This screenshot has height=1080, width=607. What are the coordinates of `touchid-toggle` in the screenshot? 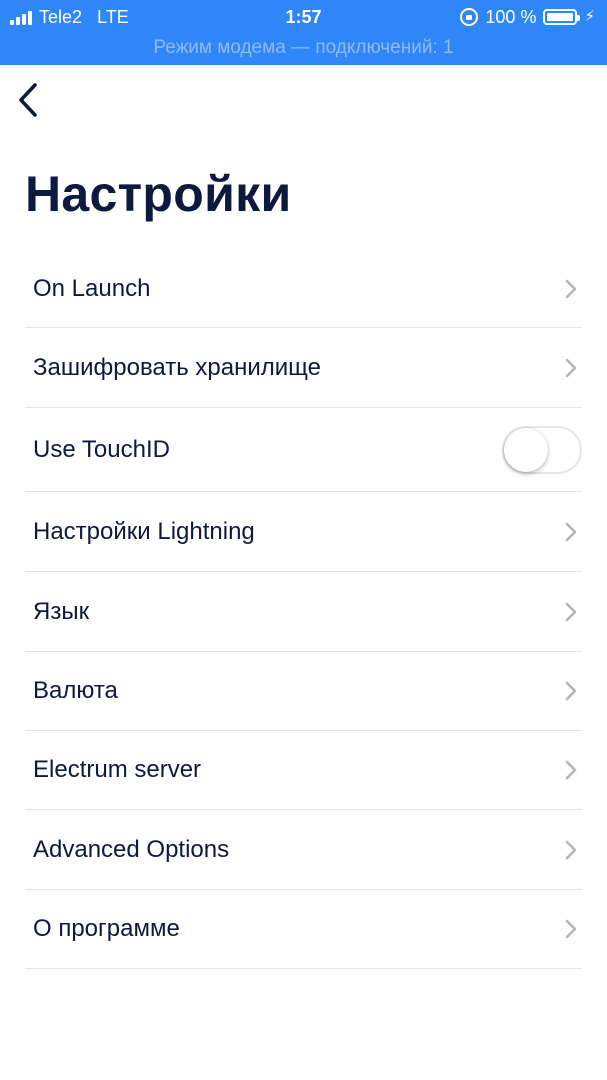 It's located at (542, 449).